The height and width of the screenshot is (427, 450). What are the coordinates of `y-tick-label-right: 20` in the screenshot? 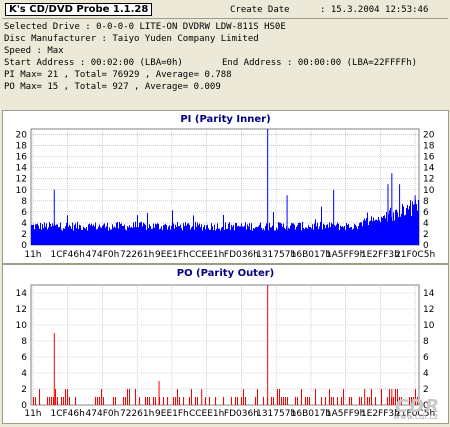 It's located at (429, 136).